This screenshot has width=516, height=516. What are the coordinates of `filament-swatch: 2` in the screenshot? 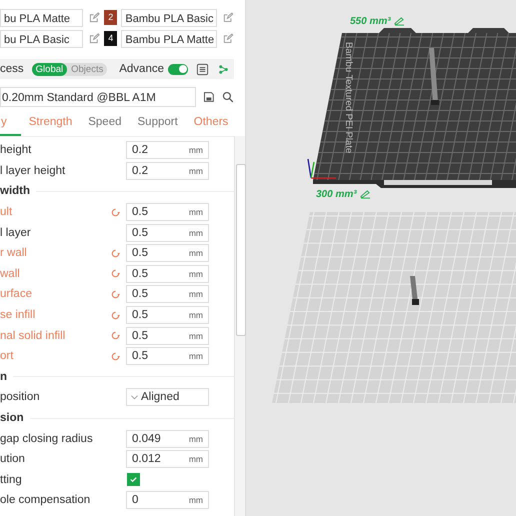 It's located at (111, 17).